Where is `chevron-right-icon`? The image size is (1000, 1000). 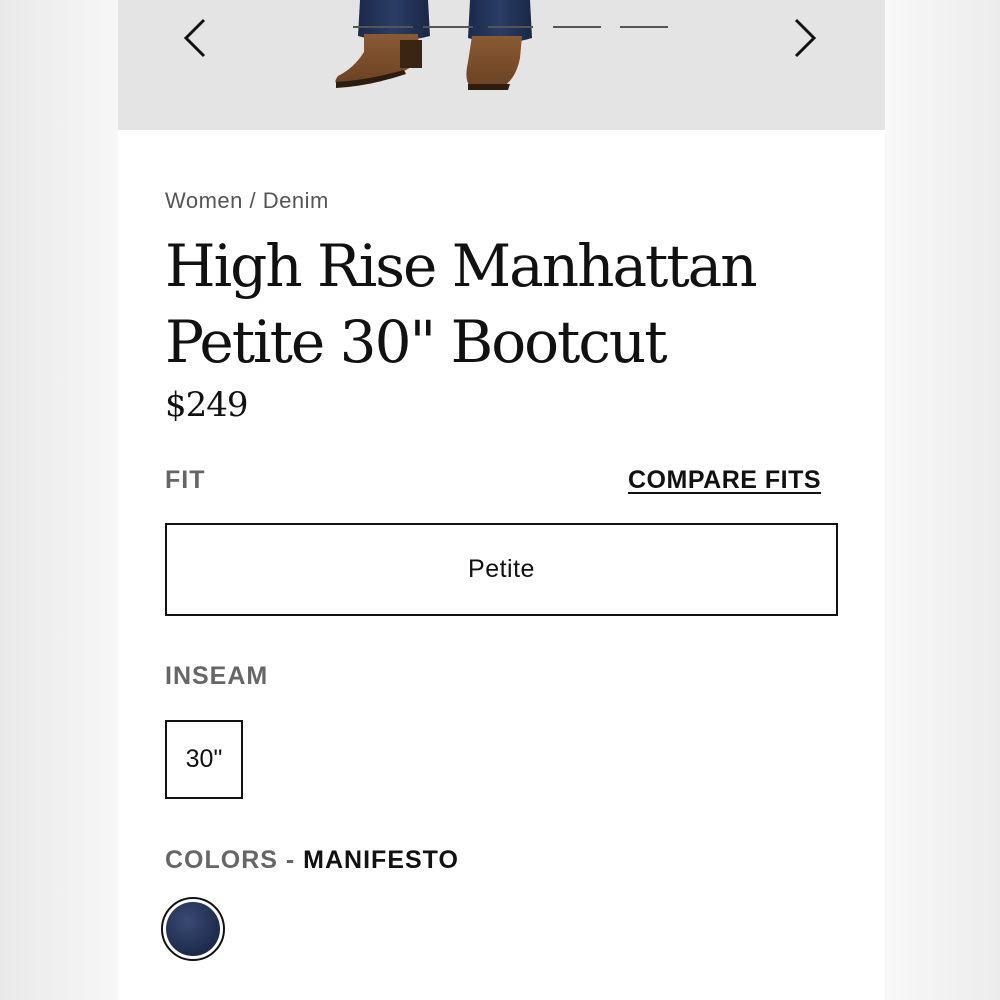 chevron-right-icon is located at coordinates (805, 38).